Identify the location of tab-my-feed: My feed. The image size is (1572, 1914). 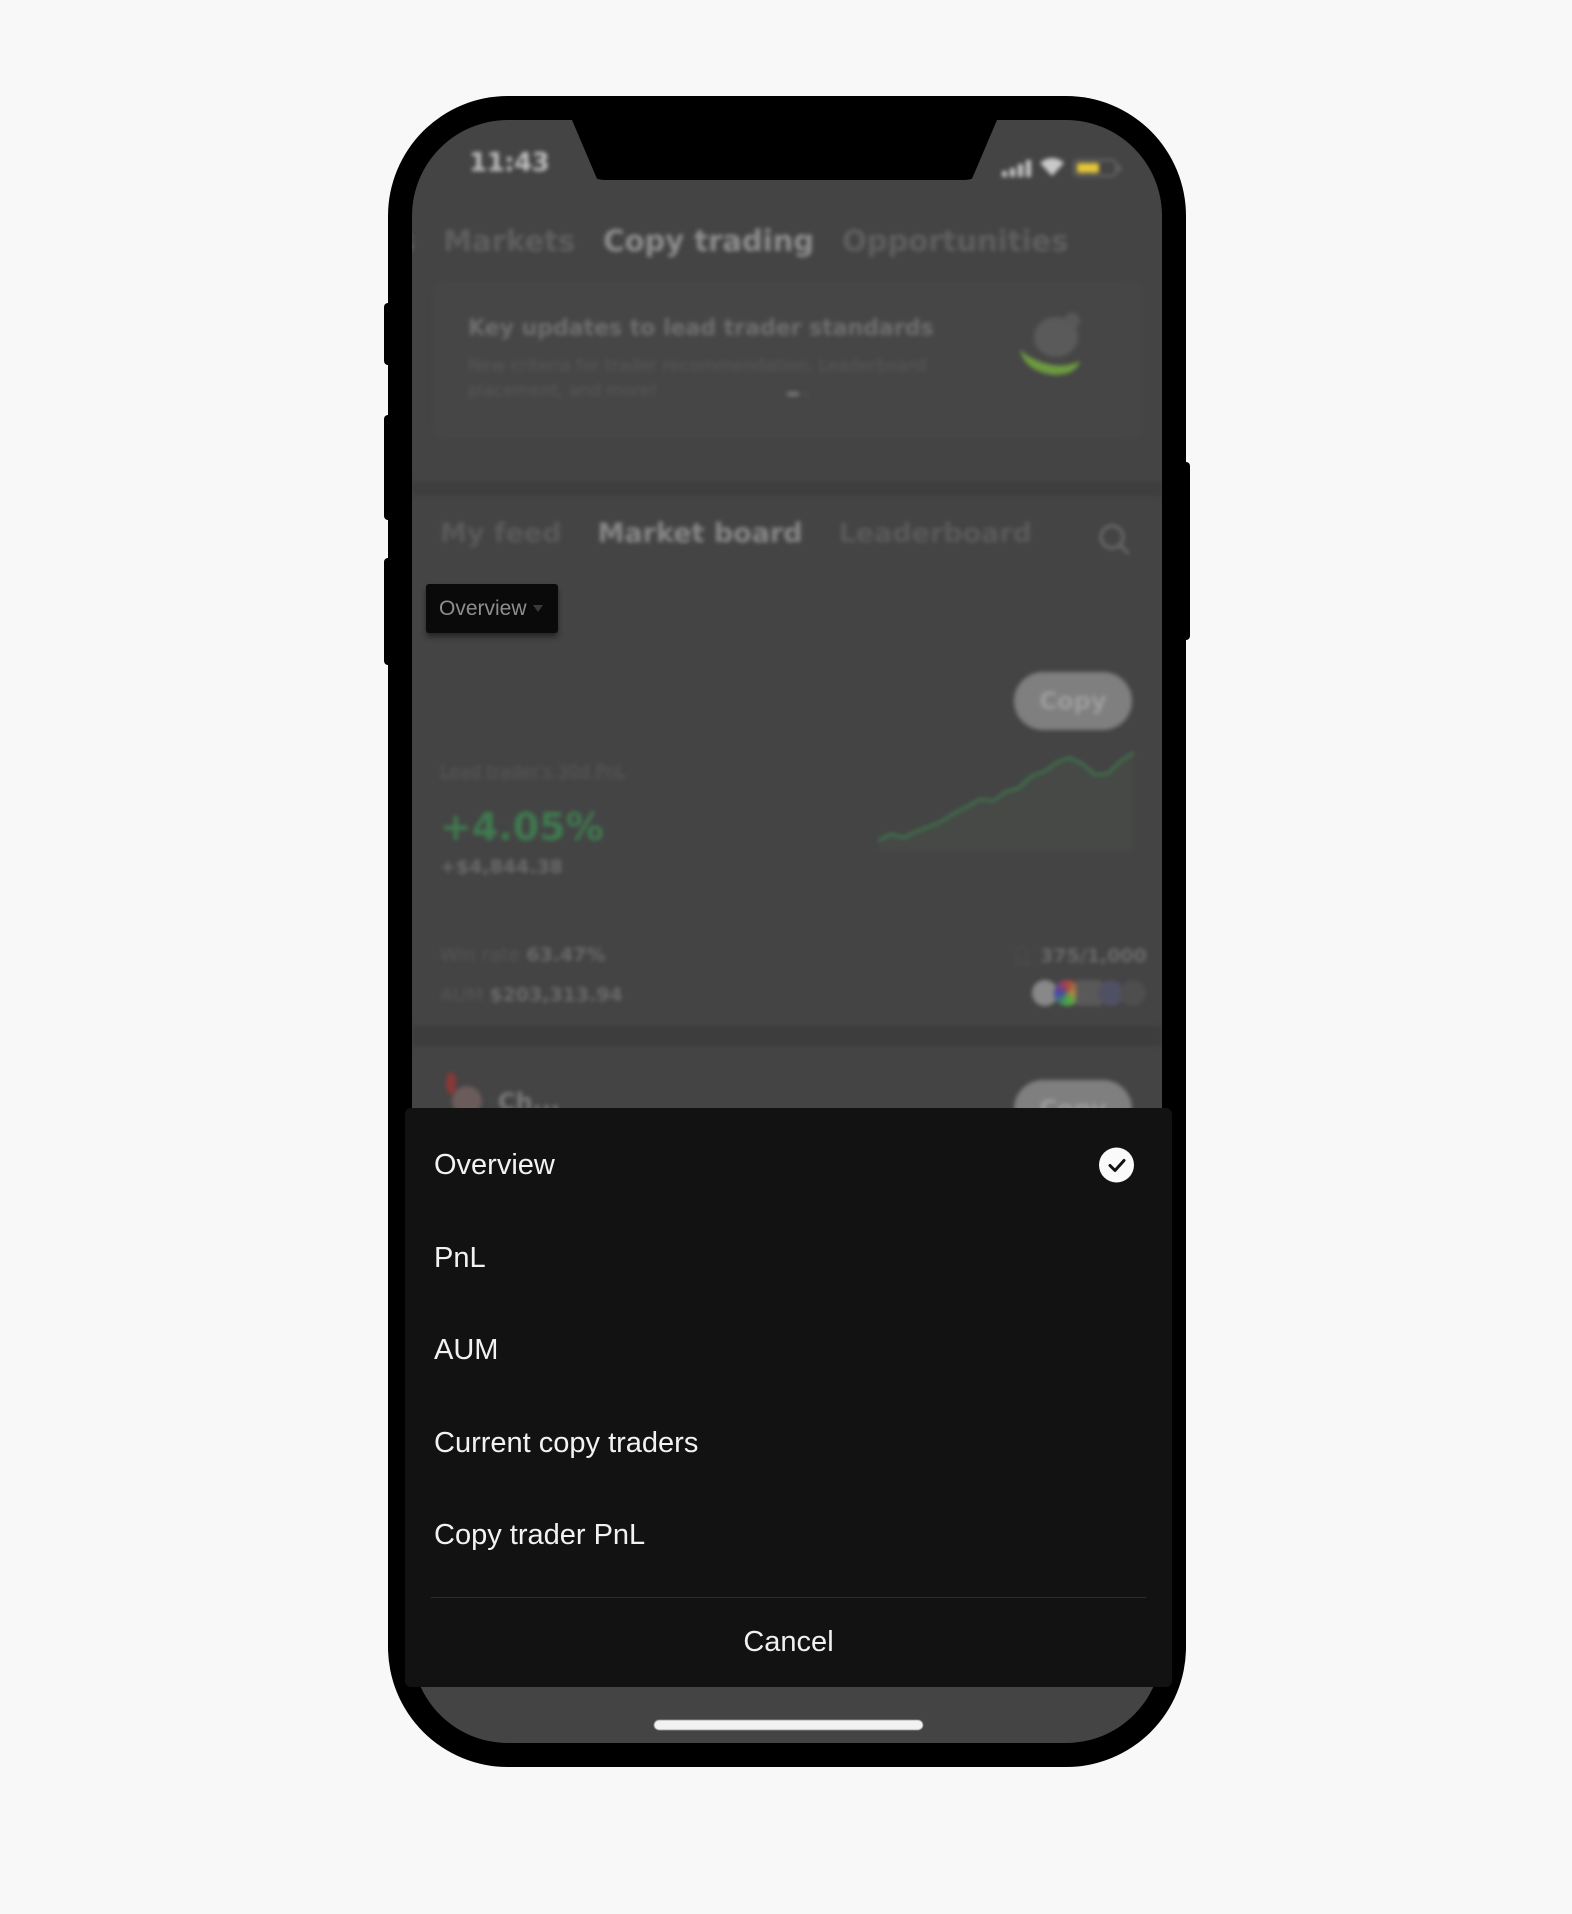
(501, 533).